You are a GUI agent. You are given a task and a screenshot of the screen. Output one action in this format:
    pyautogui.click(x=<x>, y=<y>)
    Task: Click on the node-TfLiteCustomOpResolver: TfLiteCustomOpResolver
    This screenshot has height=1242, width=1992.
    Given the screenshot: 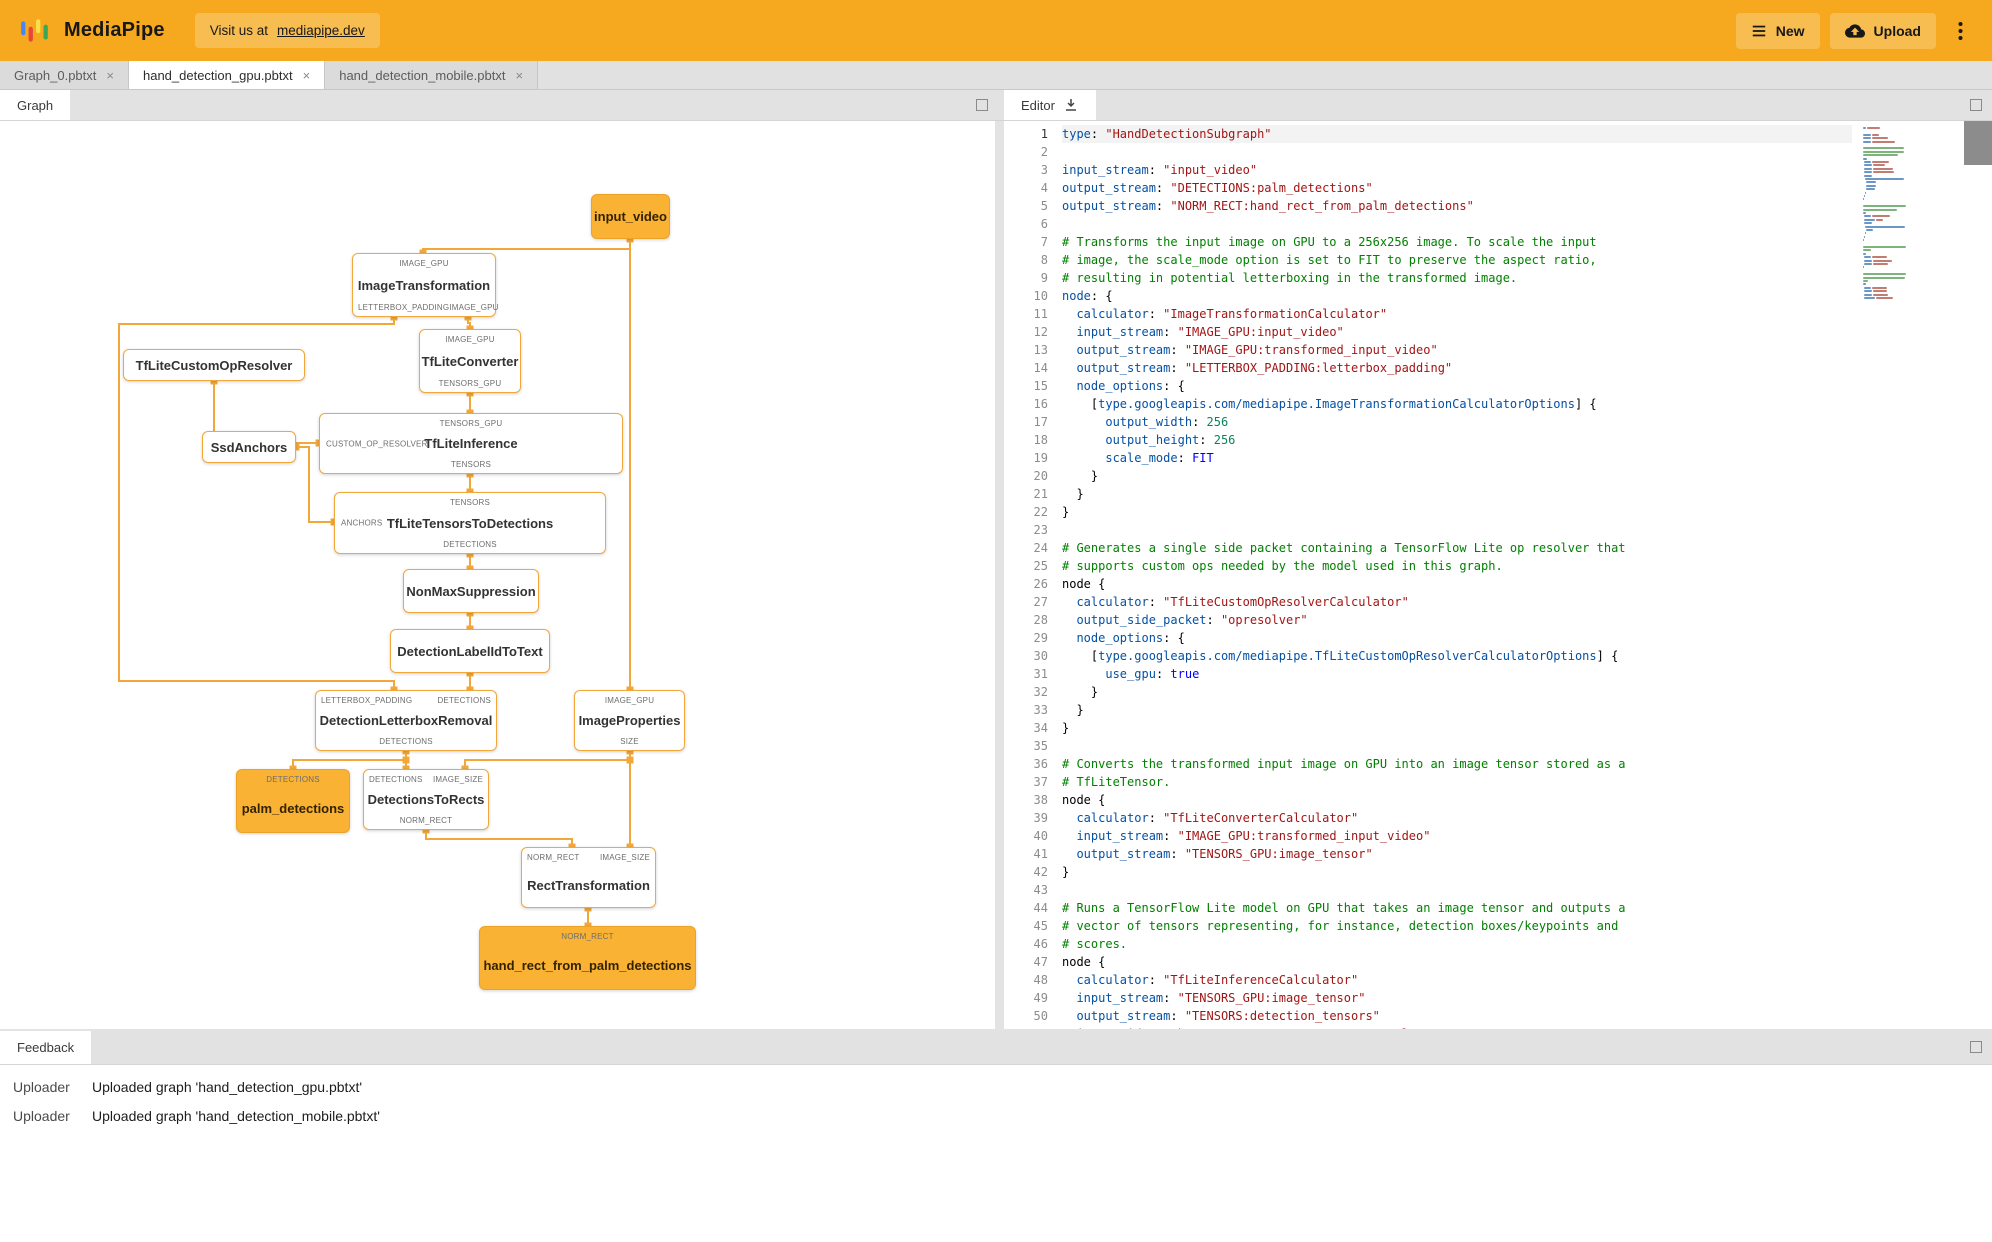 What is the action you would take?
    pyautogui.click(x=214, y=365)
    